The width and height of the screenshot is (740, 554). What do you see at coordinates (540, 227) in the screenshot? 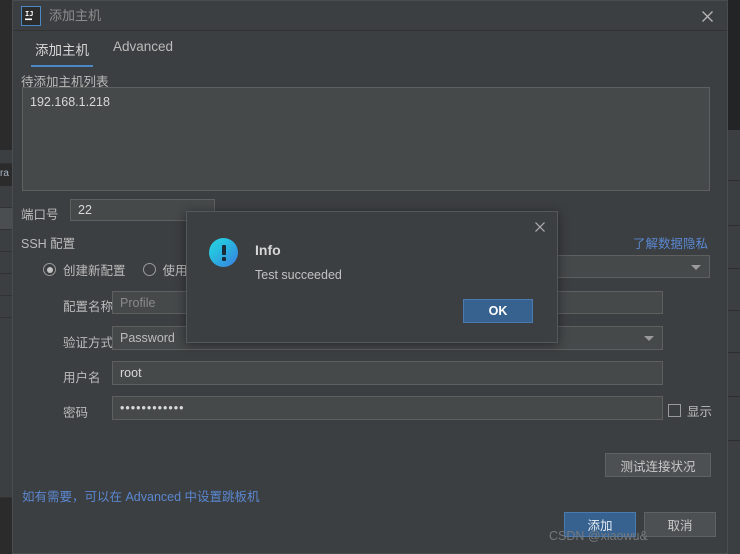
I see `info-dialog-close-icon` at bounding box center [540, 227].